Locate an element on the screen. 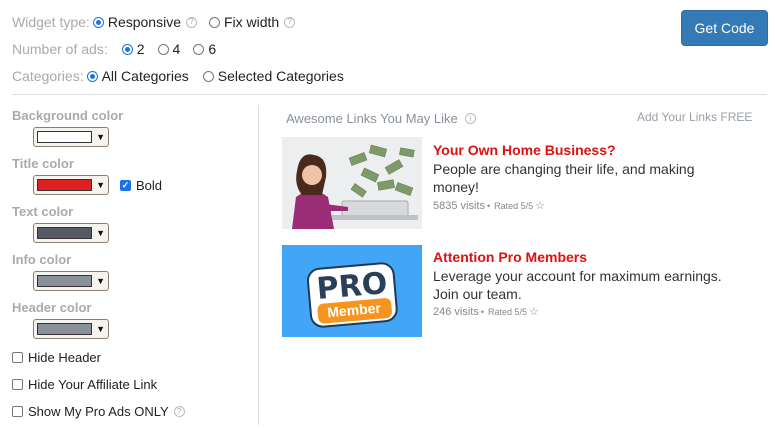 The height and width of the screenshot is (430, 775). widget-type-fix-width: Fix width is located at coordinates (243, 22).